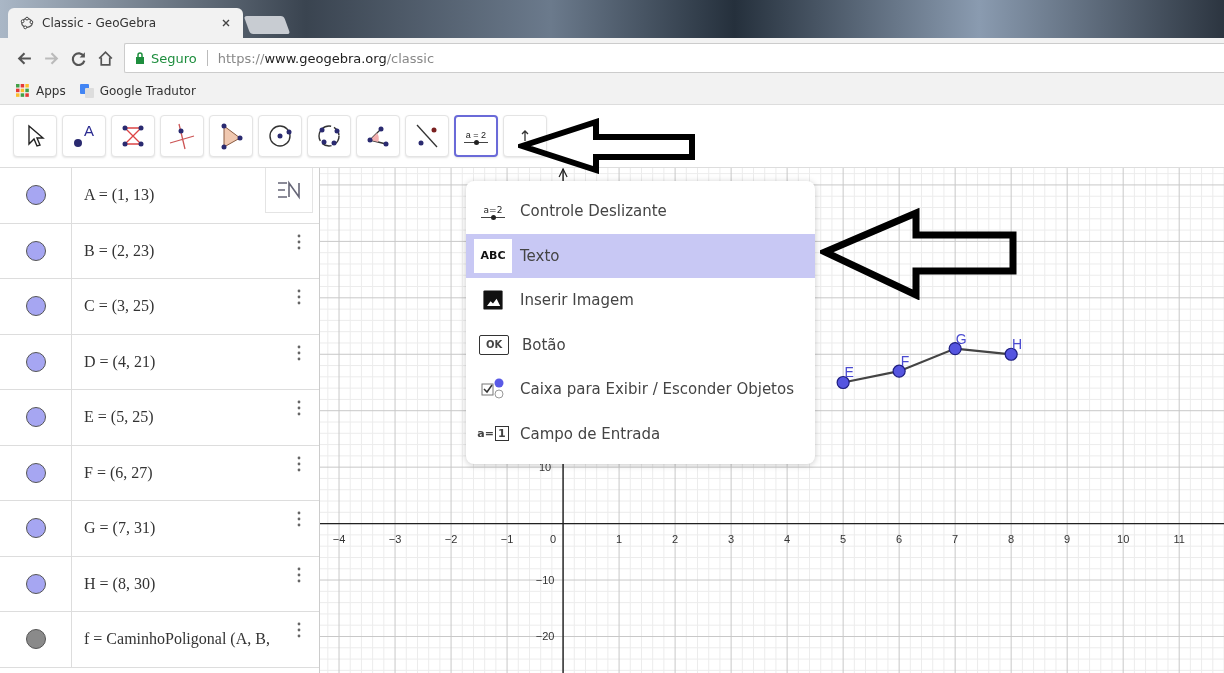  I want to click on point-label: F, so click(905, 361).